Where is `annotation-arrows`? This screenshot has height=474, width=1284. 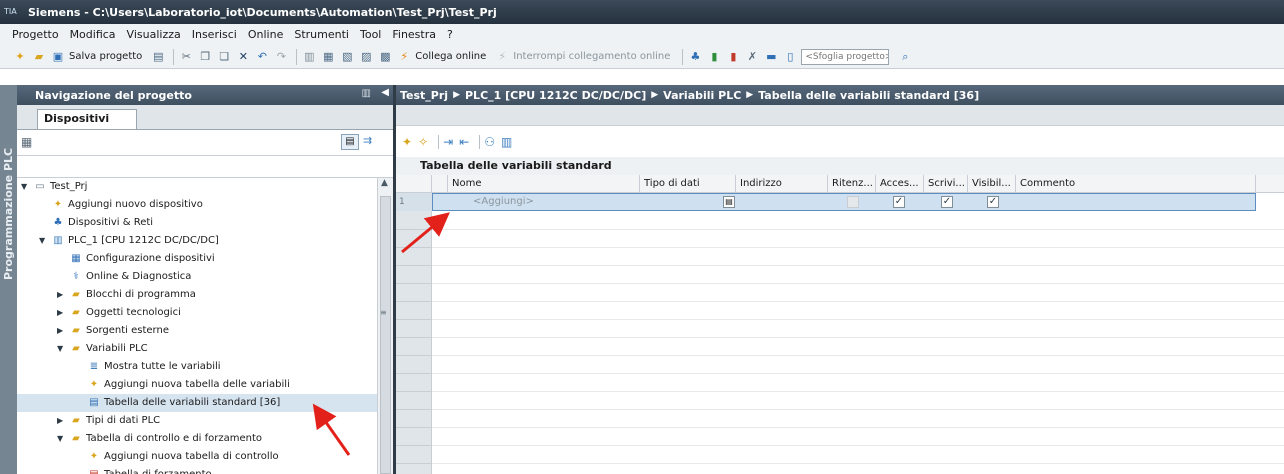 annotation-arrows is located at coordinates (381, 334).